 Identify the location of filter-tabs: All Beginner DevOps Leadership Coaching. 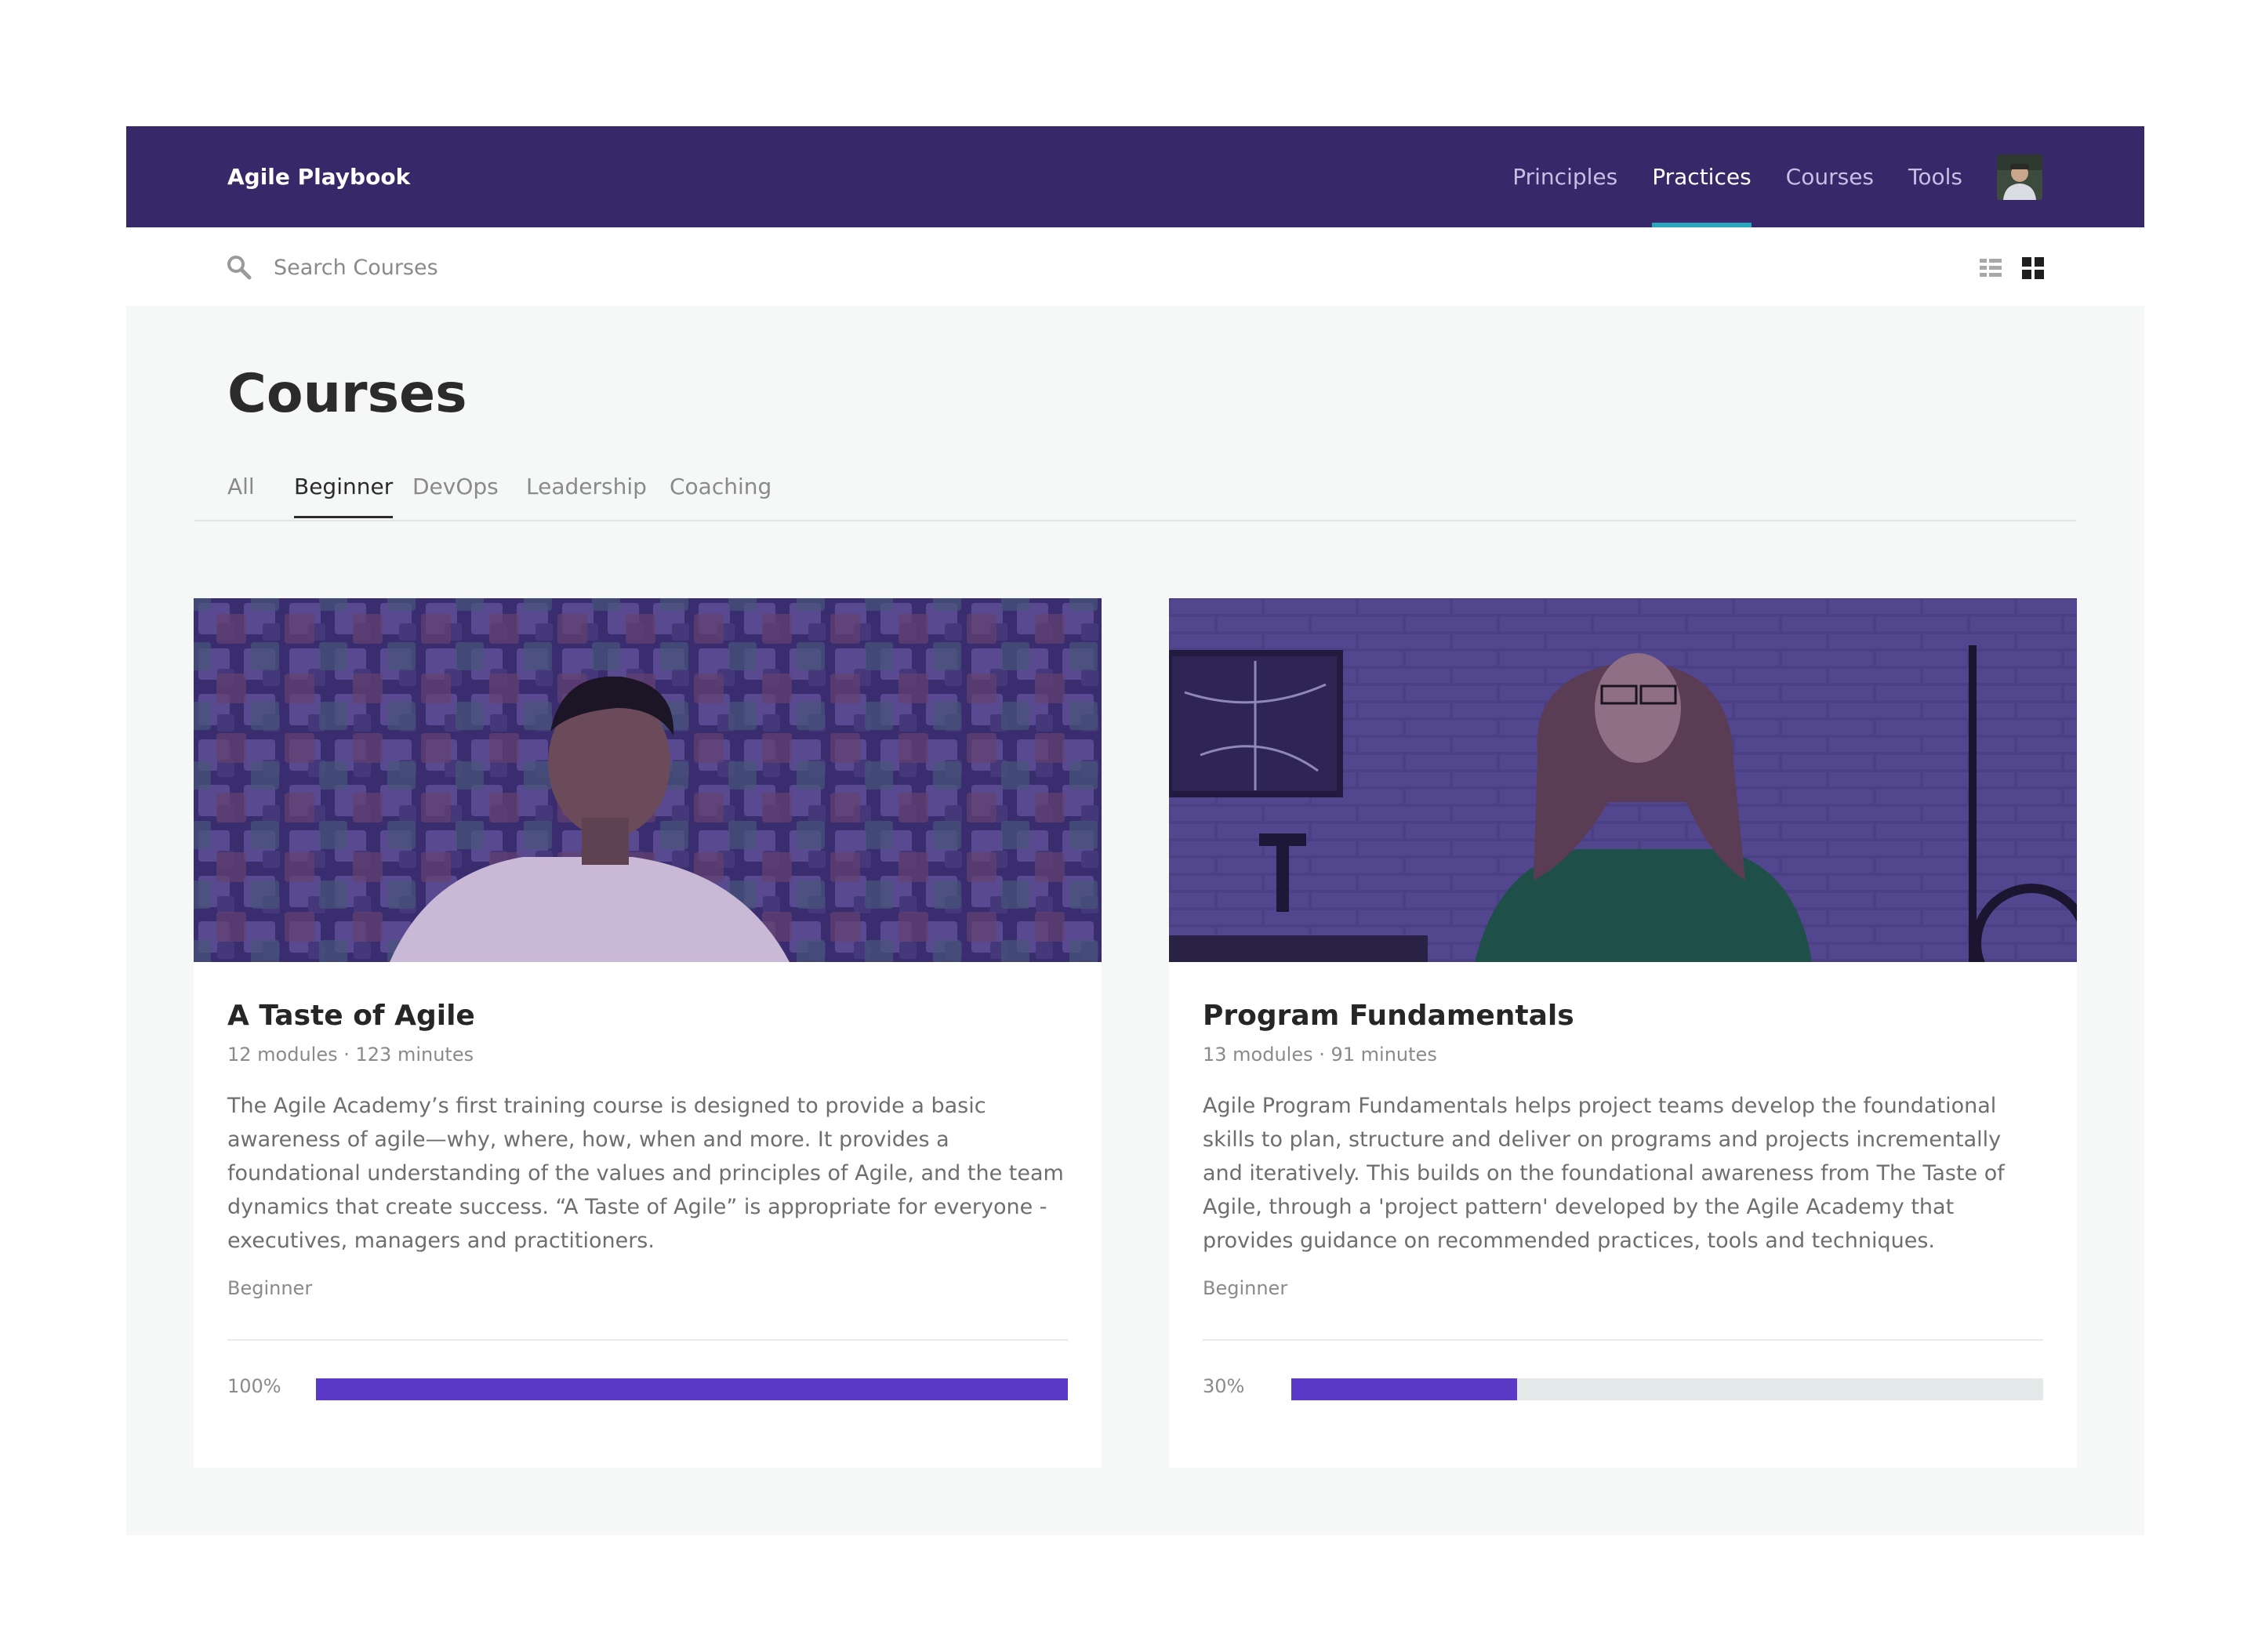
(1135, 496).